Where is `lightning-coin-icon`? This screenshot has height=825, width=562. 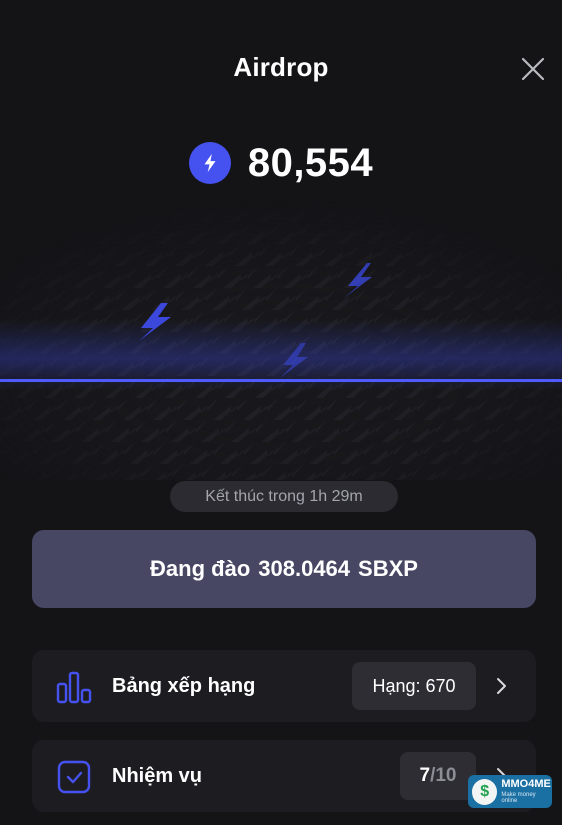
lightning-coin-icon is located at coordinates (209, 163).